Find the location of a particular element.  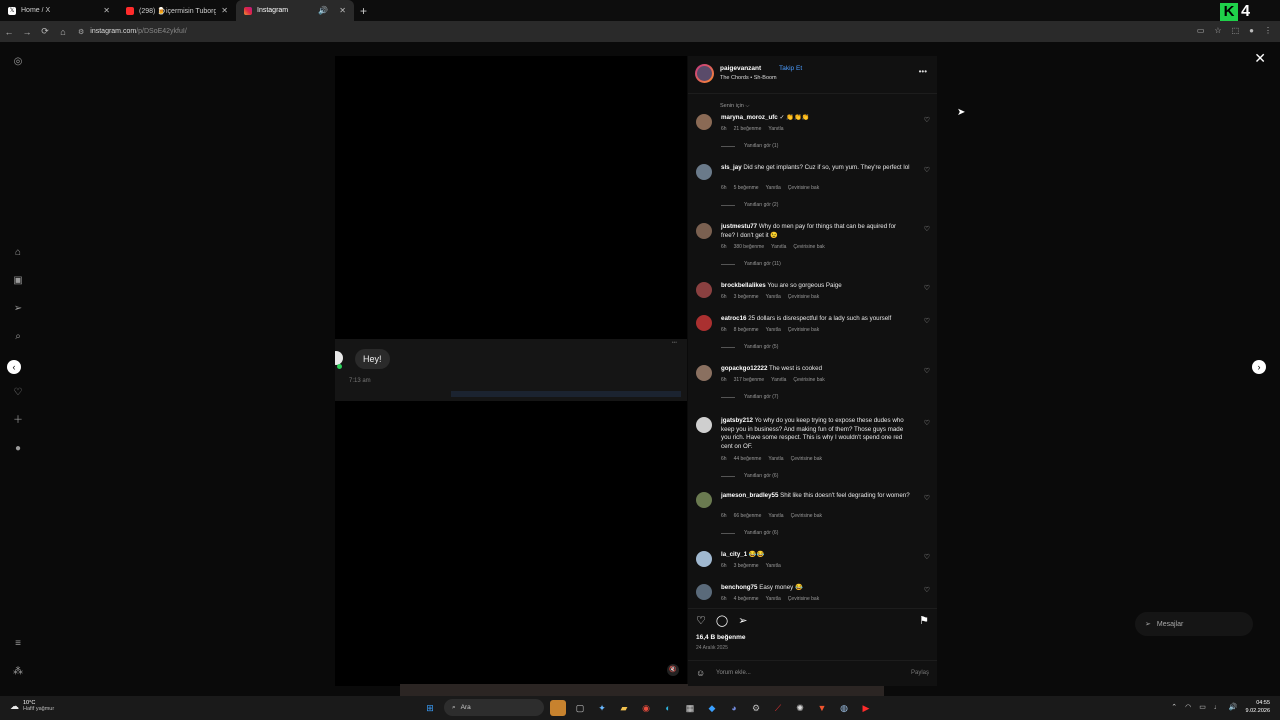

like-icon: ♡ is located at coordinates (701, 620).